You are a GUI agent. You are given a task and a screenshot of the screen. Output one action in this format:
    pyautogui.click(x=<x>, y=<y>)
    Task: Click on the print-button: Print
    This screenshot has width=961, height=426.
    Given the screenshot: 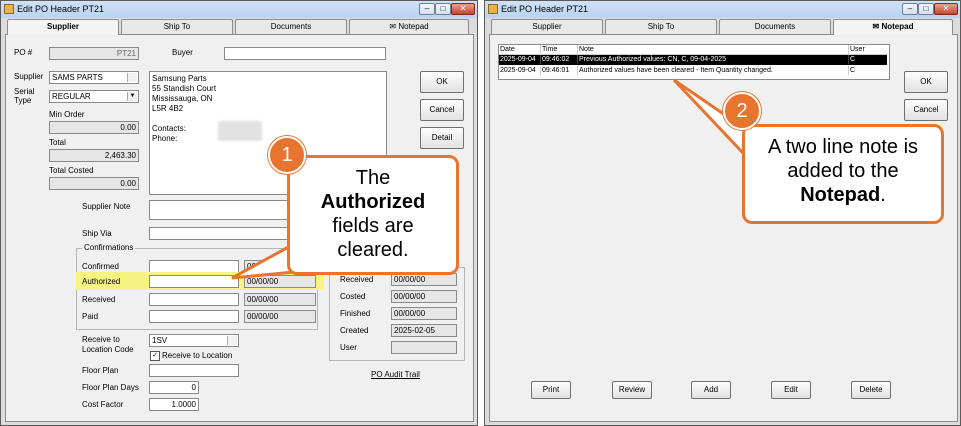 What is the action you would take?
    pyautogui.click(x=551, y=390)
    